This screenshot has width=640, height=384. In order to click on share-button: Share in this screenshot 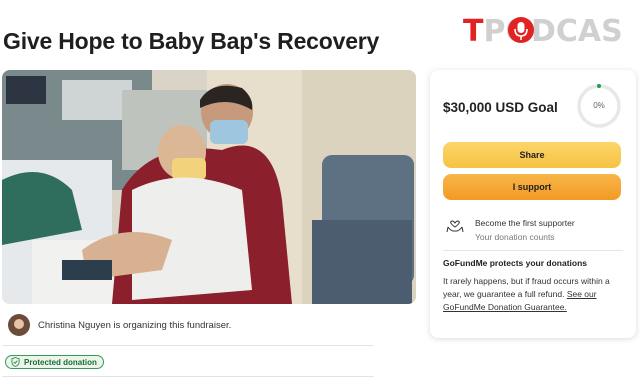, I will do `click(532, 155)`.